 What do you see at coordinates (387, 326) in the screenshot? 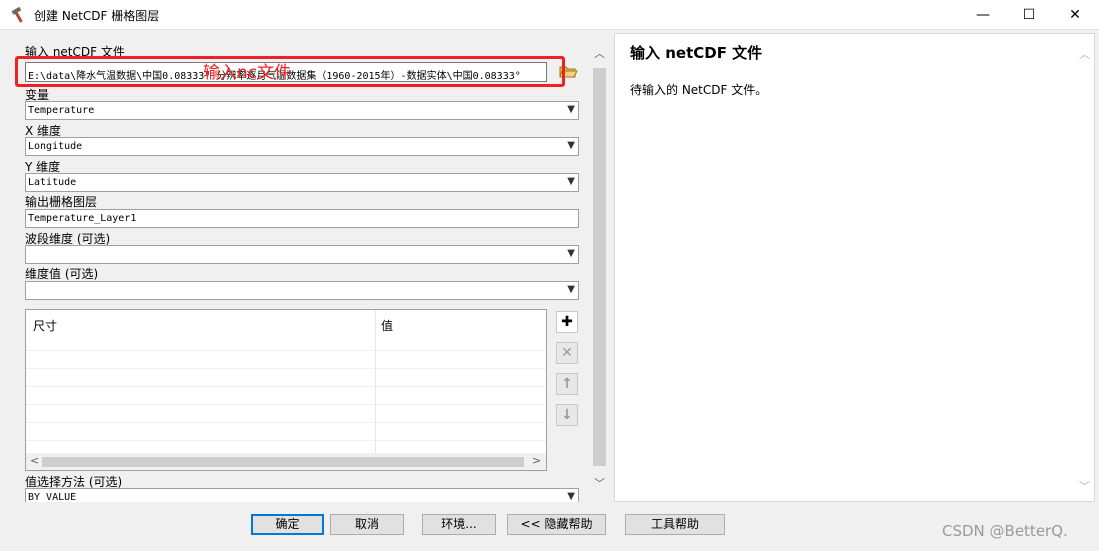
I see `table-header-value: 值` at bounding box center [387, 326].